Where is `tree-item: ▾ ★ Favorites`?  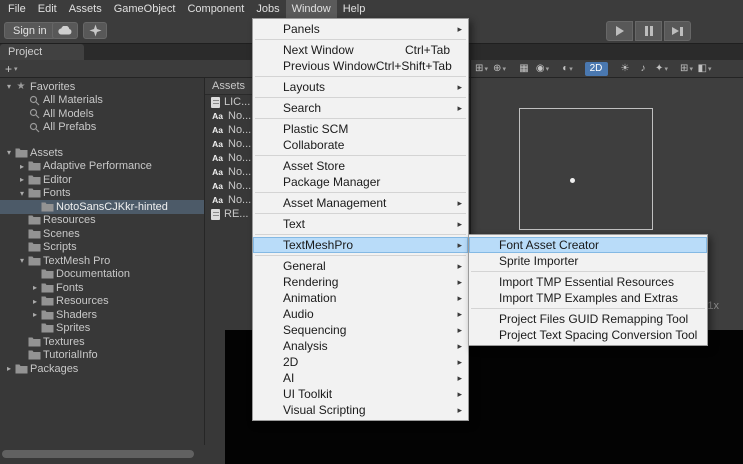 tree-item: ▾ ★ Favorites is located at coordinates (102, 87).